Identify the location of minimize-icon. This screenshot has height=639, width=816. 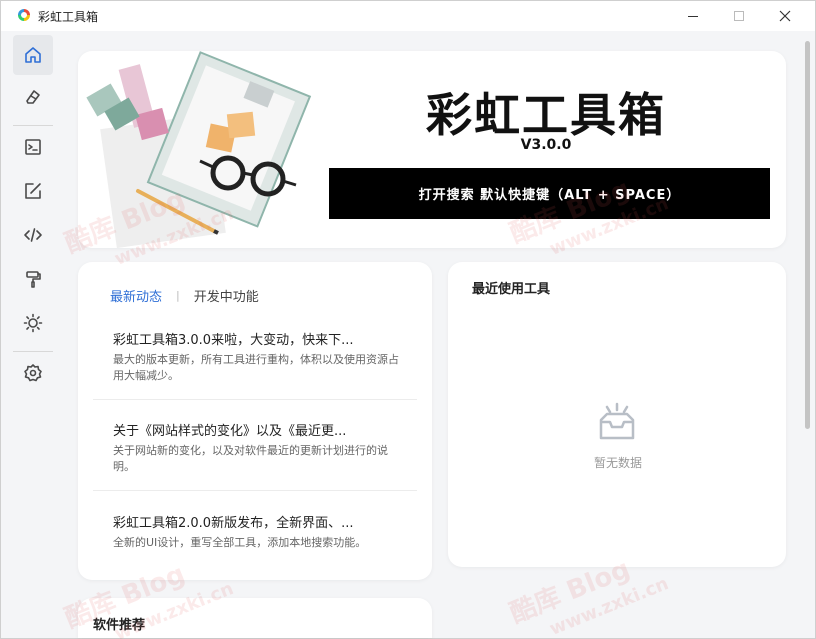
(693, 16).